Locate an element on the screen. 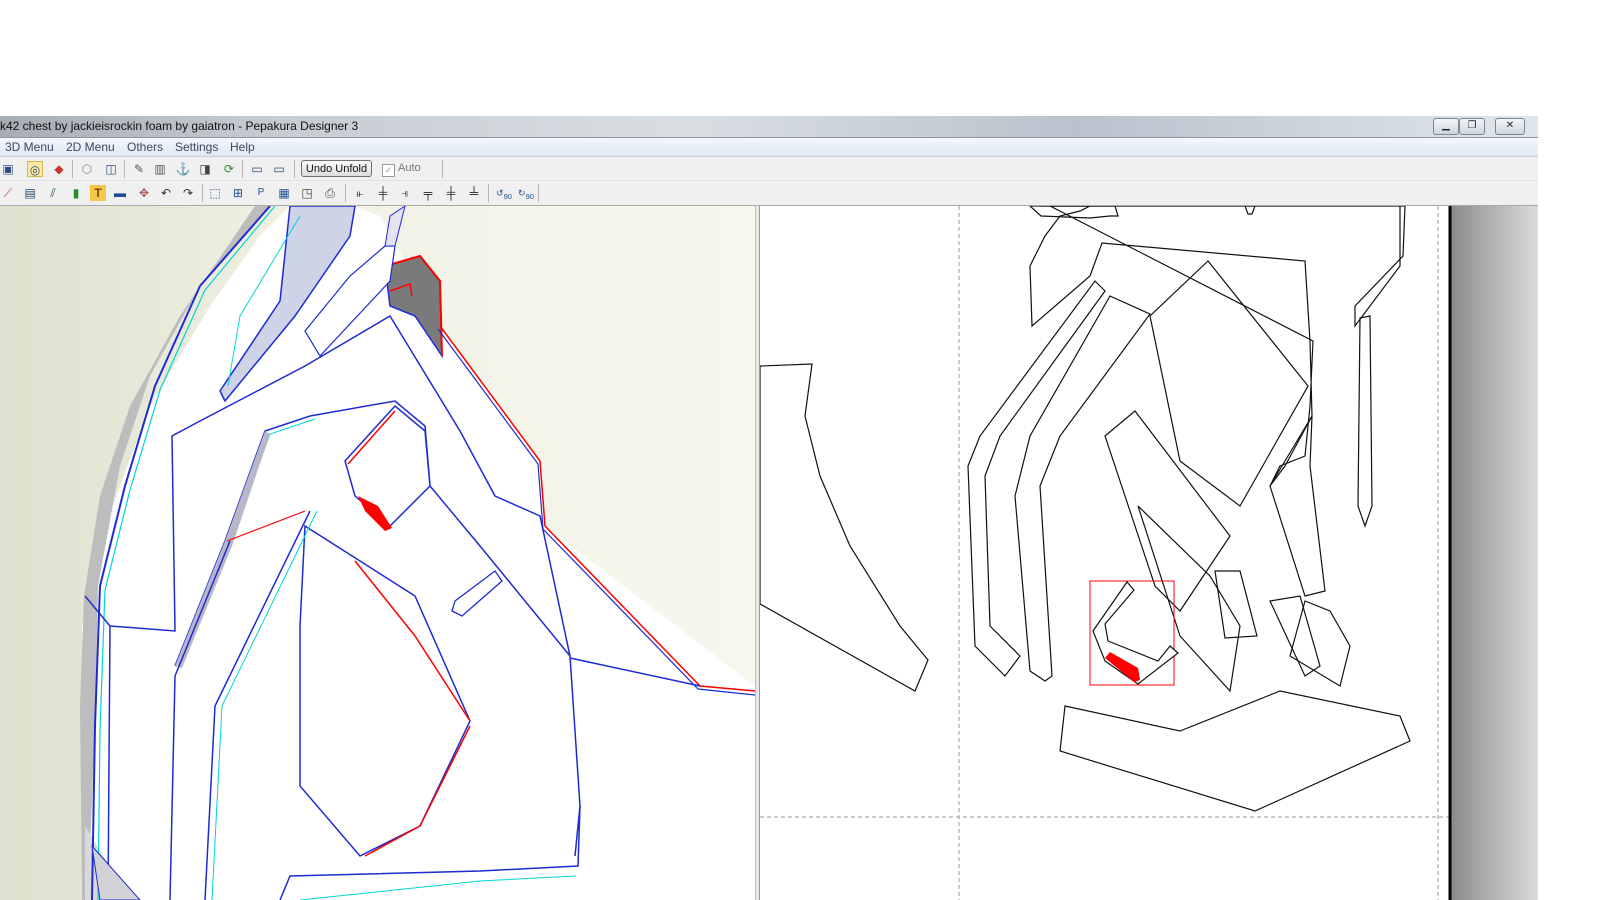 The image size is (1600, 900). split-icon: ◨ is located at coordinates (205, 169).